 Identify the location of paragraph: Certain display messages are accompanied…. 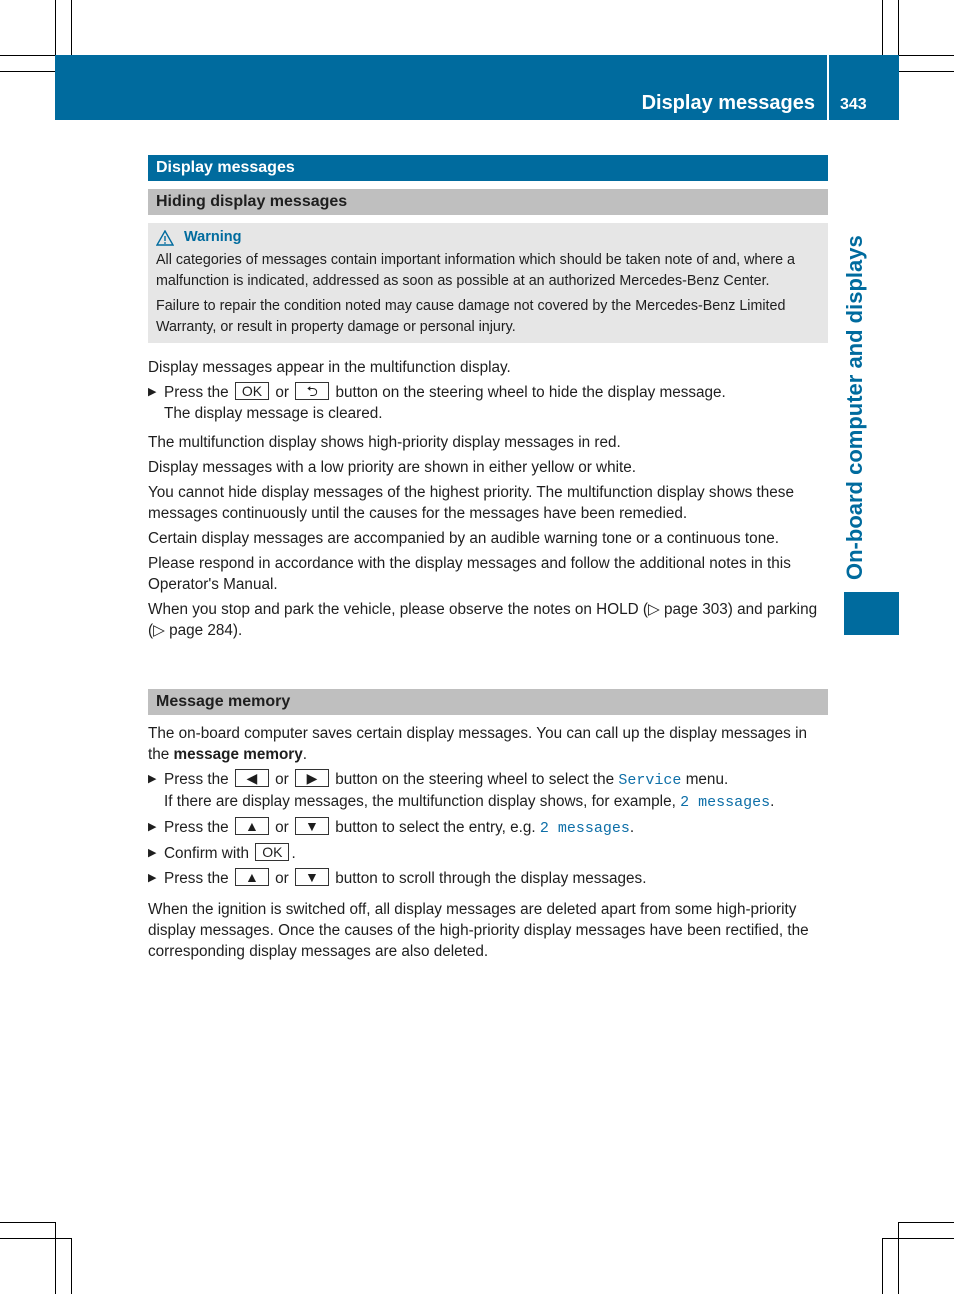
(463, 538).